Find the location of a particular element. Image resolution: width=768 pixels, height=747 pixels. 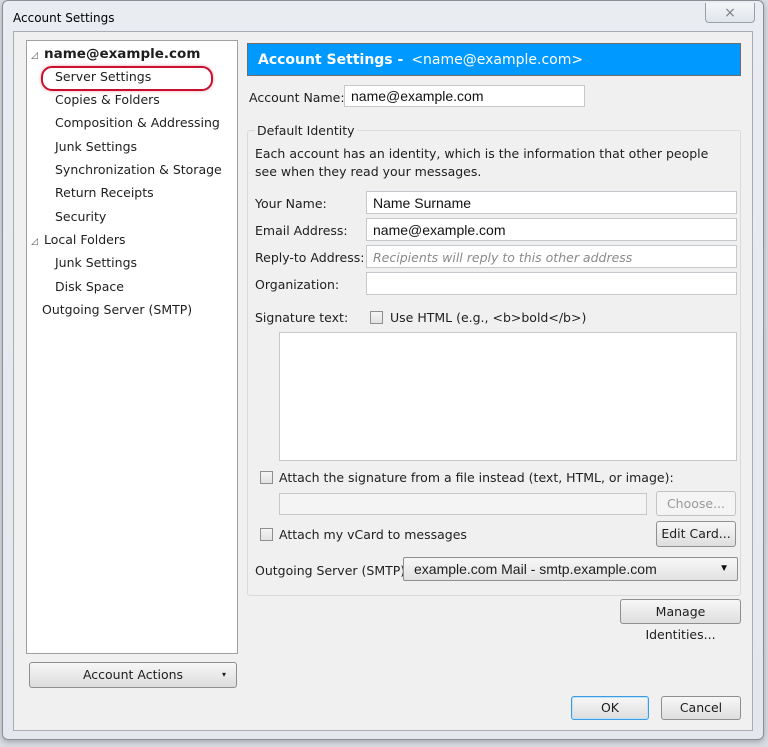

tree-item-local-junk-settings: Junk Settings is located at coordinates (96, 263).